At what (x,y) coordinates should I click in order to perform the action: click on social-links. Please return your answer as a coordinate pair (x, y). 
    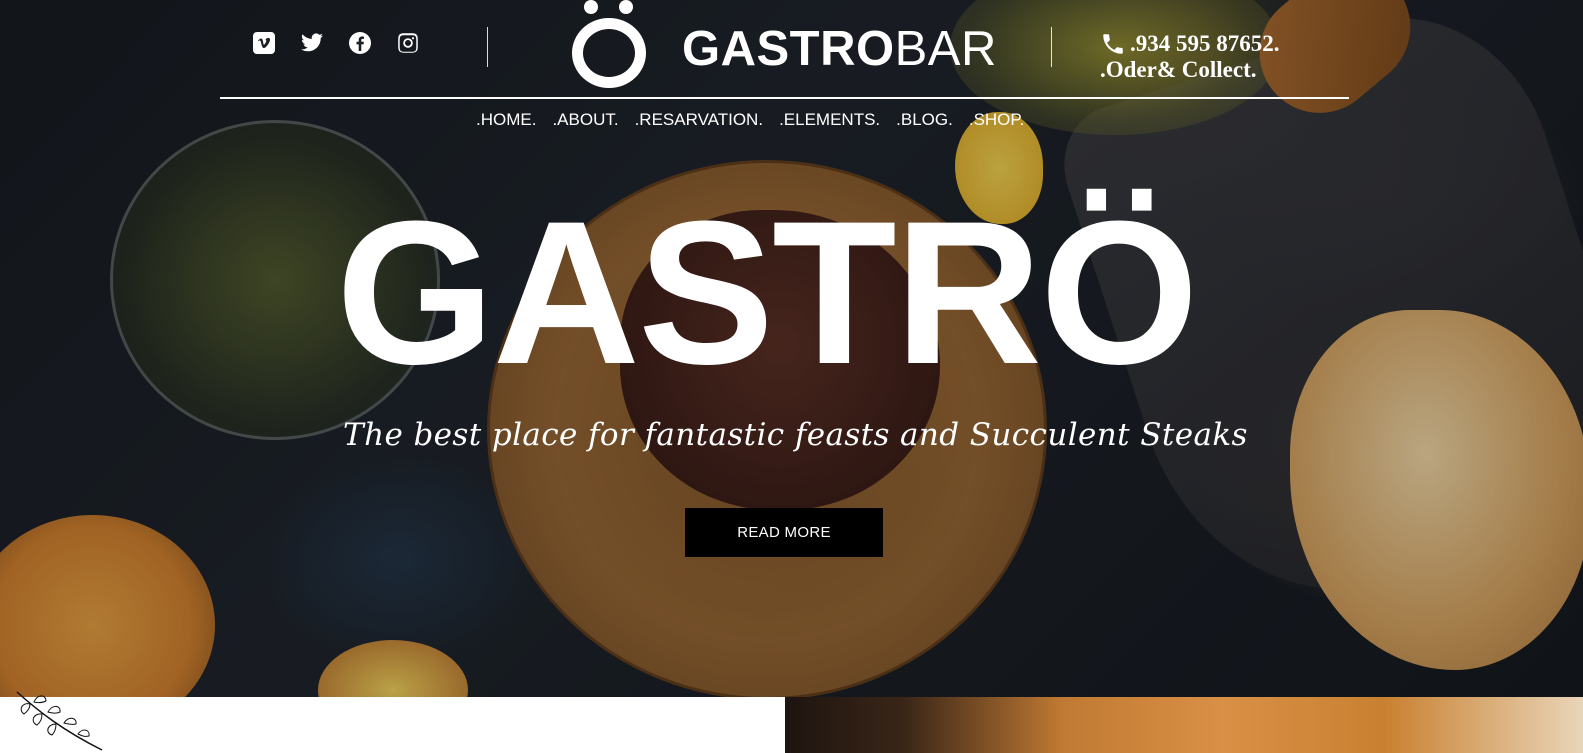
    Looking at the image, I should click on (336, 43).